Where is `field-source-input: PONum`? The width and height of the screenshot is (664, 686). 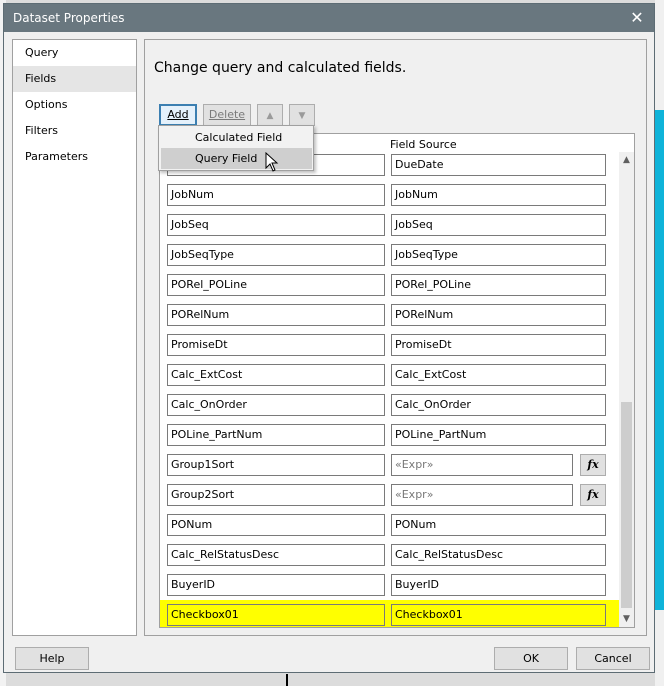 field-source-input: PONum is located at coordinates (498, 525).